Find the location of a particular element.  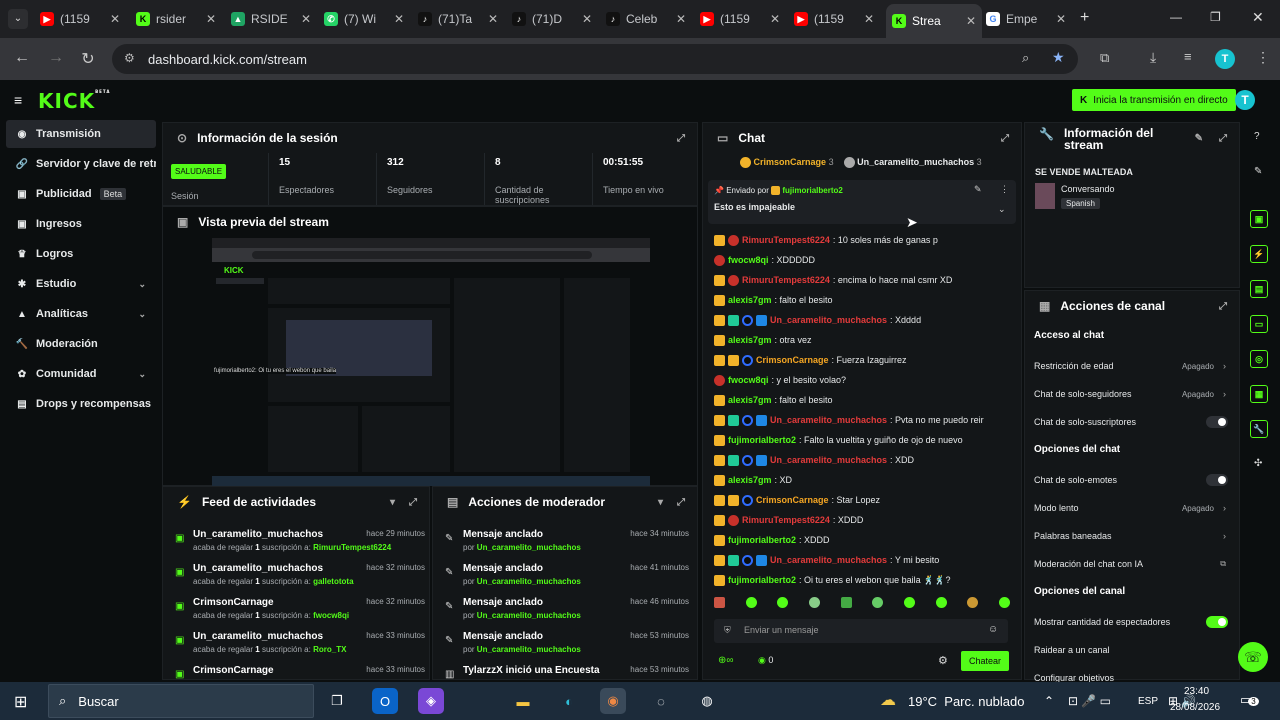

chat-message: CrimsonCarnage: Star Lopez is located at coordinates (797, 500).